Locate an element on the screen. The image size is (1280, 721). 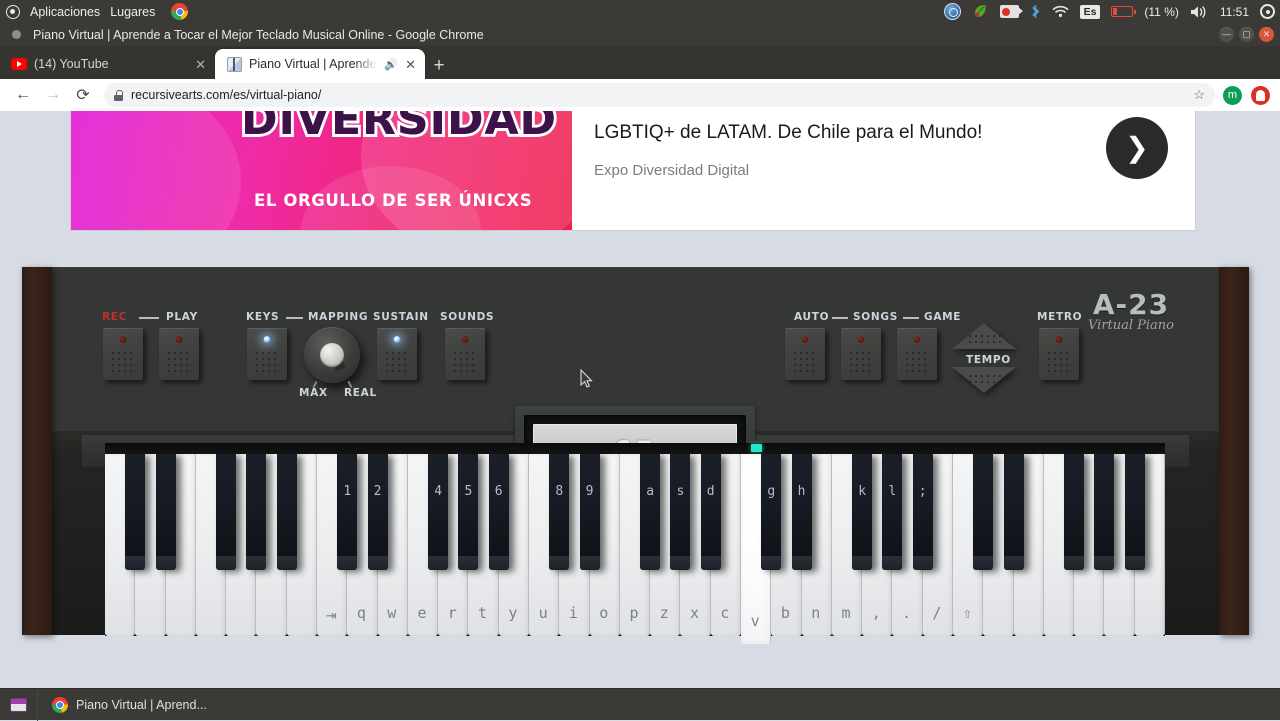
divider-songs-game is located at coordinates (911, 318).